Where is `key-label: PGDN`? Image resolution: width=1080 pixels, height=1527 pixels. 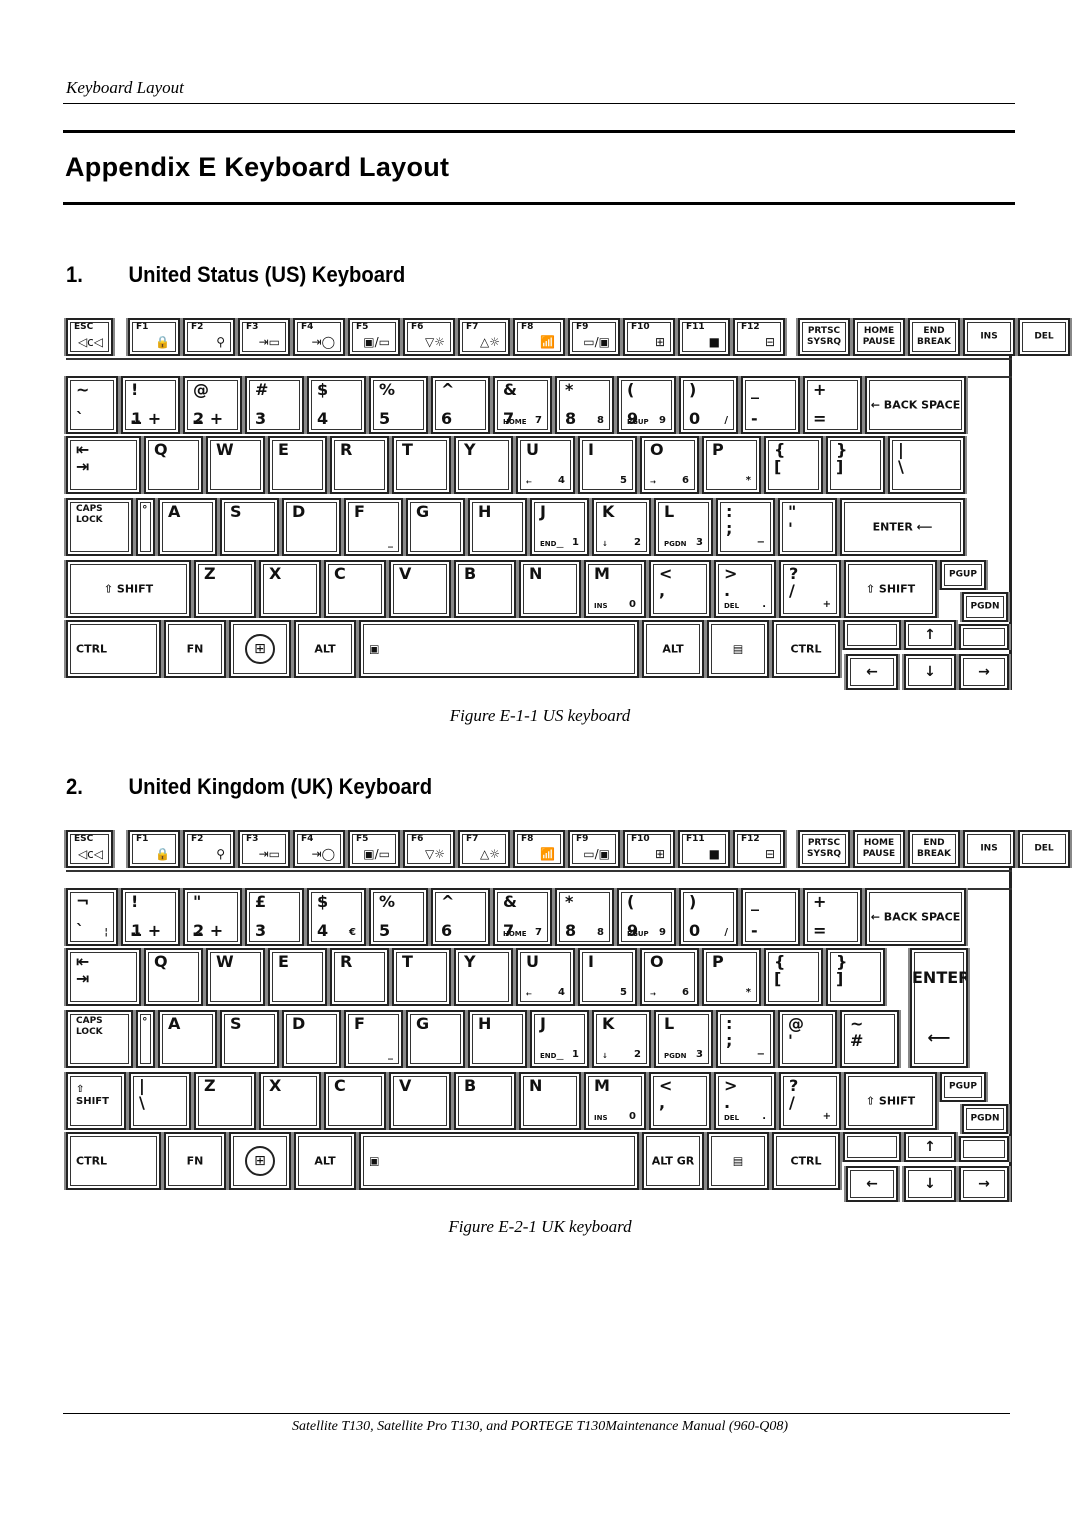
key-label: PGDN is located at coordinates (985, 1118).